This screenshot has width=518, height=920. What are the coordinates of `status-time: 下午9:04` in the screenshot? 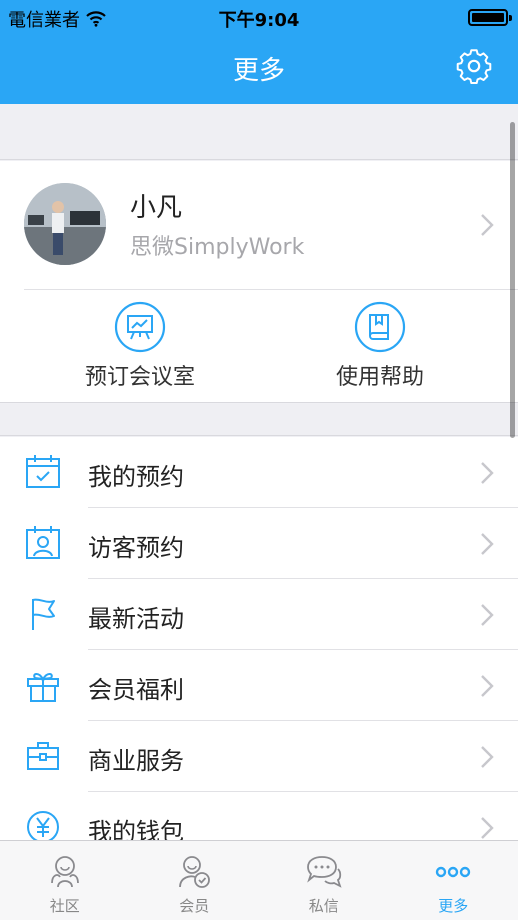 It's located at (259, 20).